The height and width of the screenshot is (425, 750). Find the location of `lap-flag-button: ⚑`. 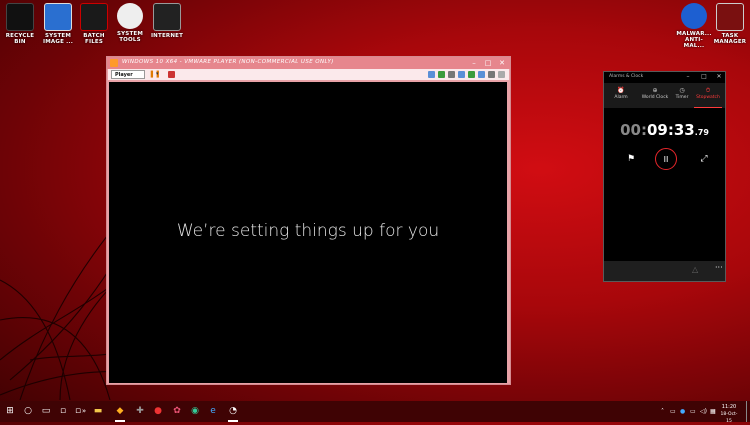

lap-flag-button: ⚑ is located at coordinates (631, 159).